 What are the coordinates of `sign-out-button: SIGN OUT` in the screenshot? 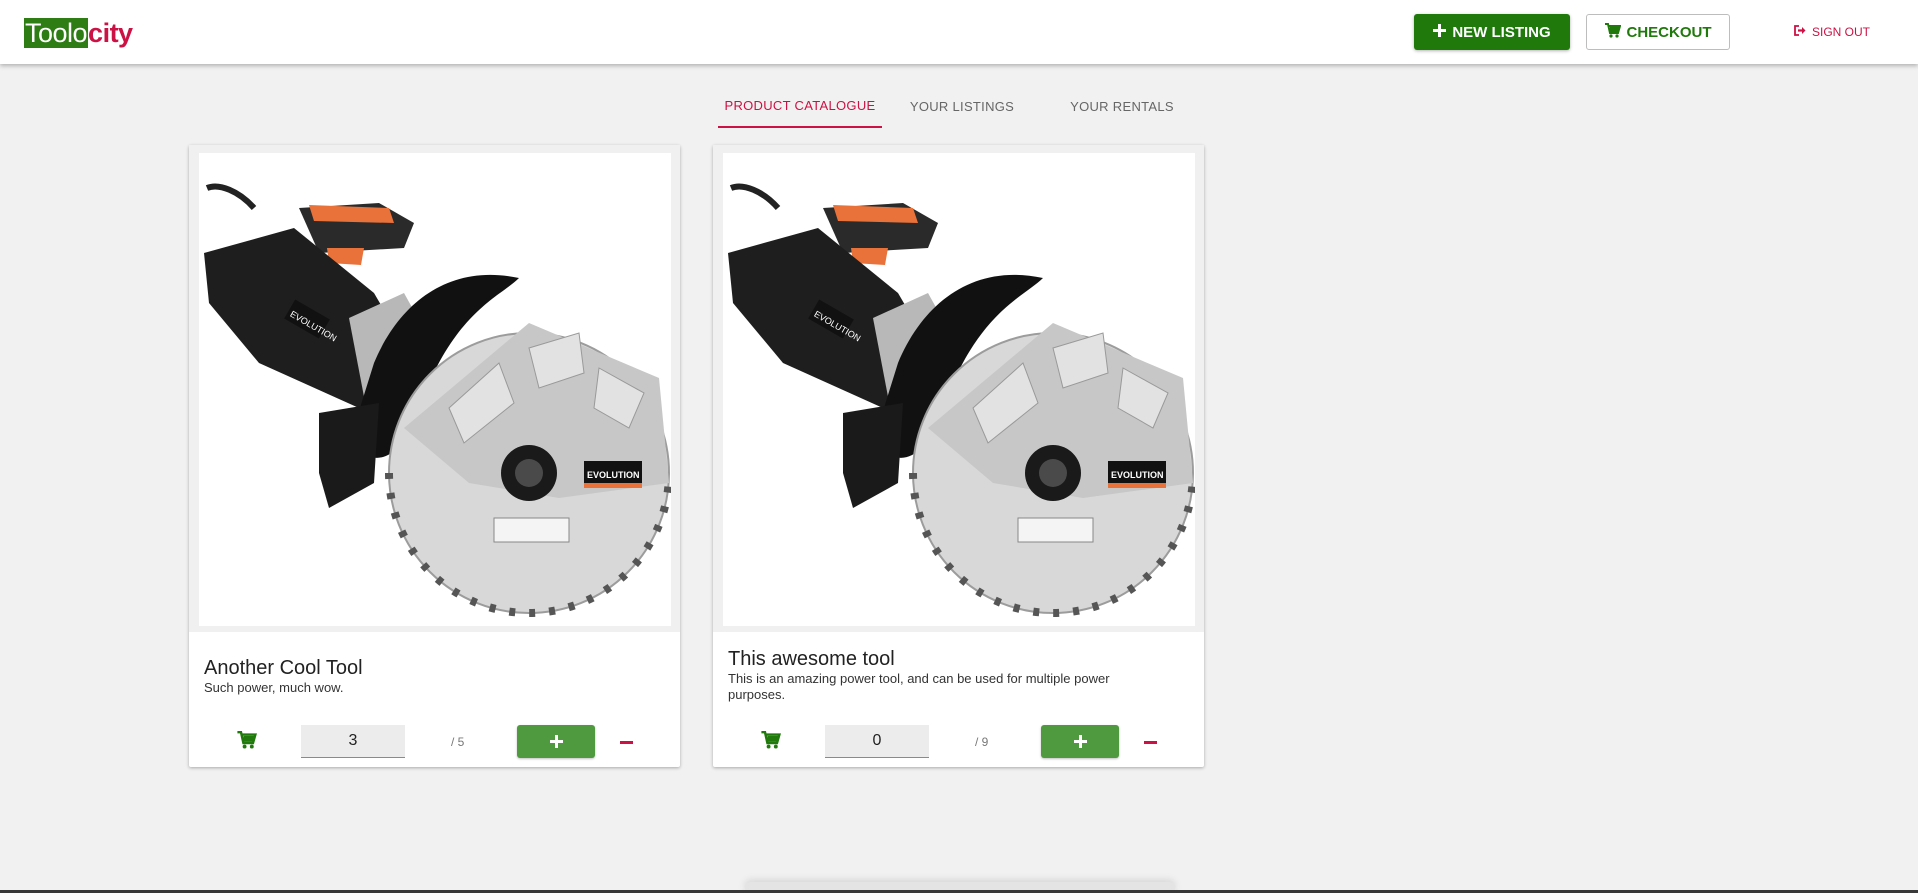 It's located at (1832, 32).